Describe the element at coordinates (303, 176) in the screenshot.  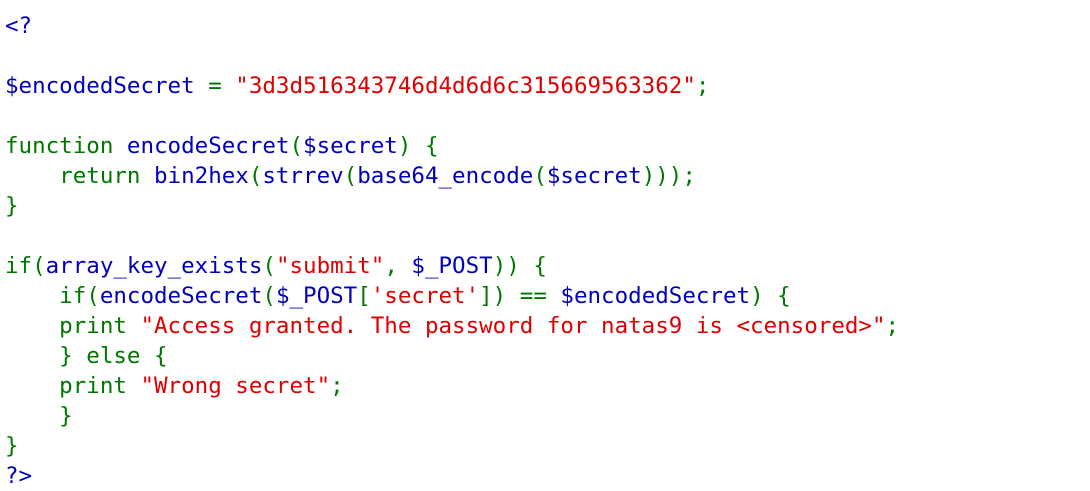
I see `identifier-token: strrev` at that location.